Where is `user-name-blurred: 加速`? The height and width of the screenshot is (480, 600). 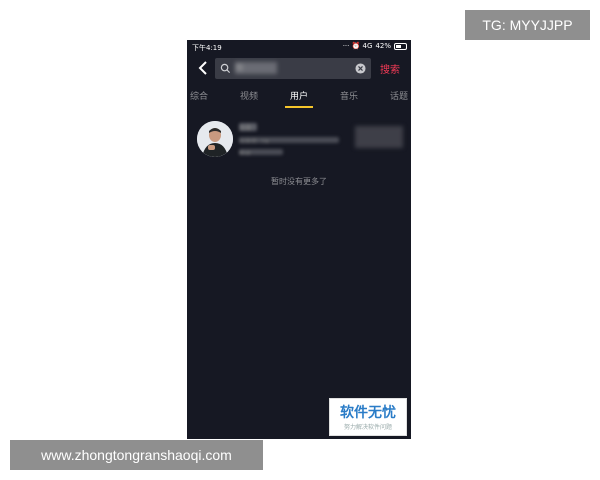 user-name-blurred: 加速 is located at coordinates (248, 127).